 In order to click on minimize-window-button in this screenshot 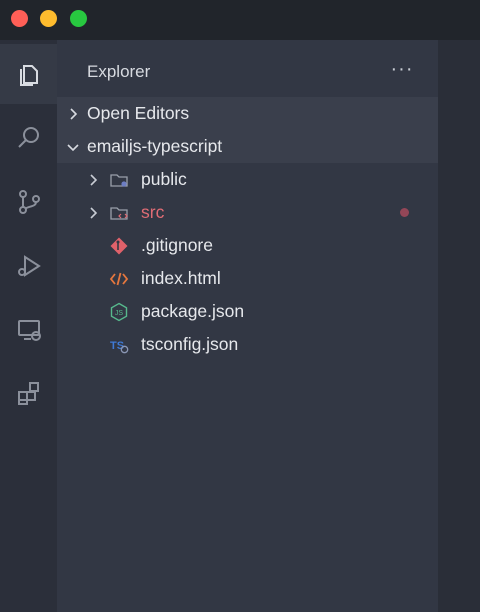, I will do `click(48, 18)`.